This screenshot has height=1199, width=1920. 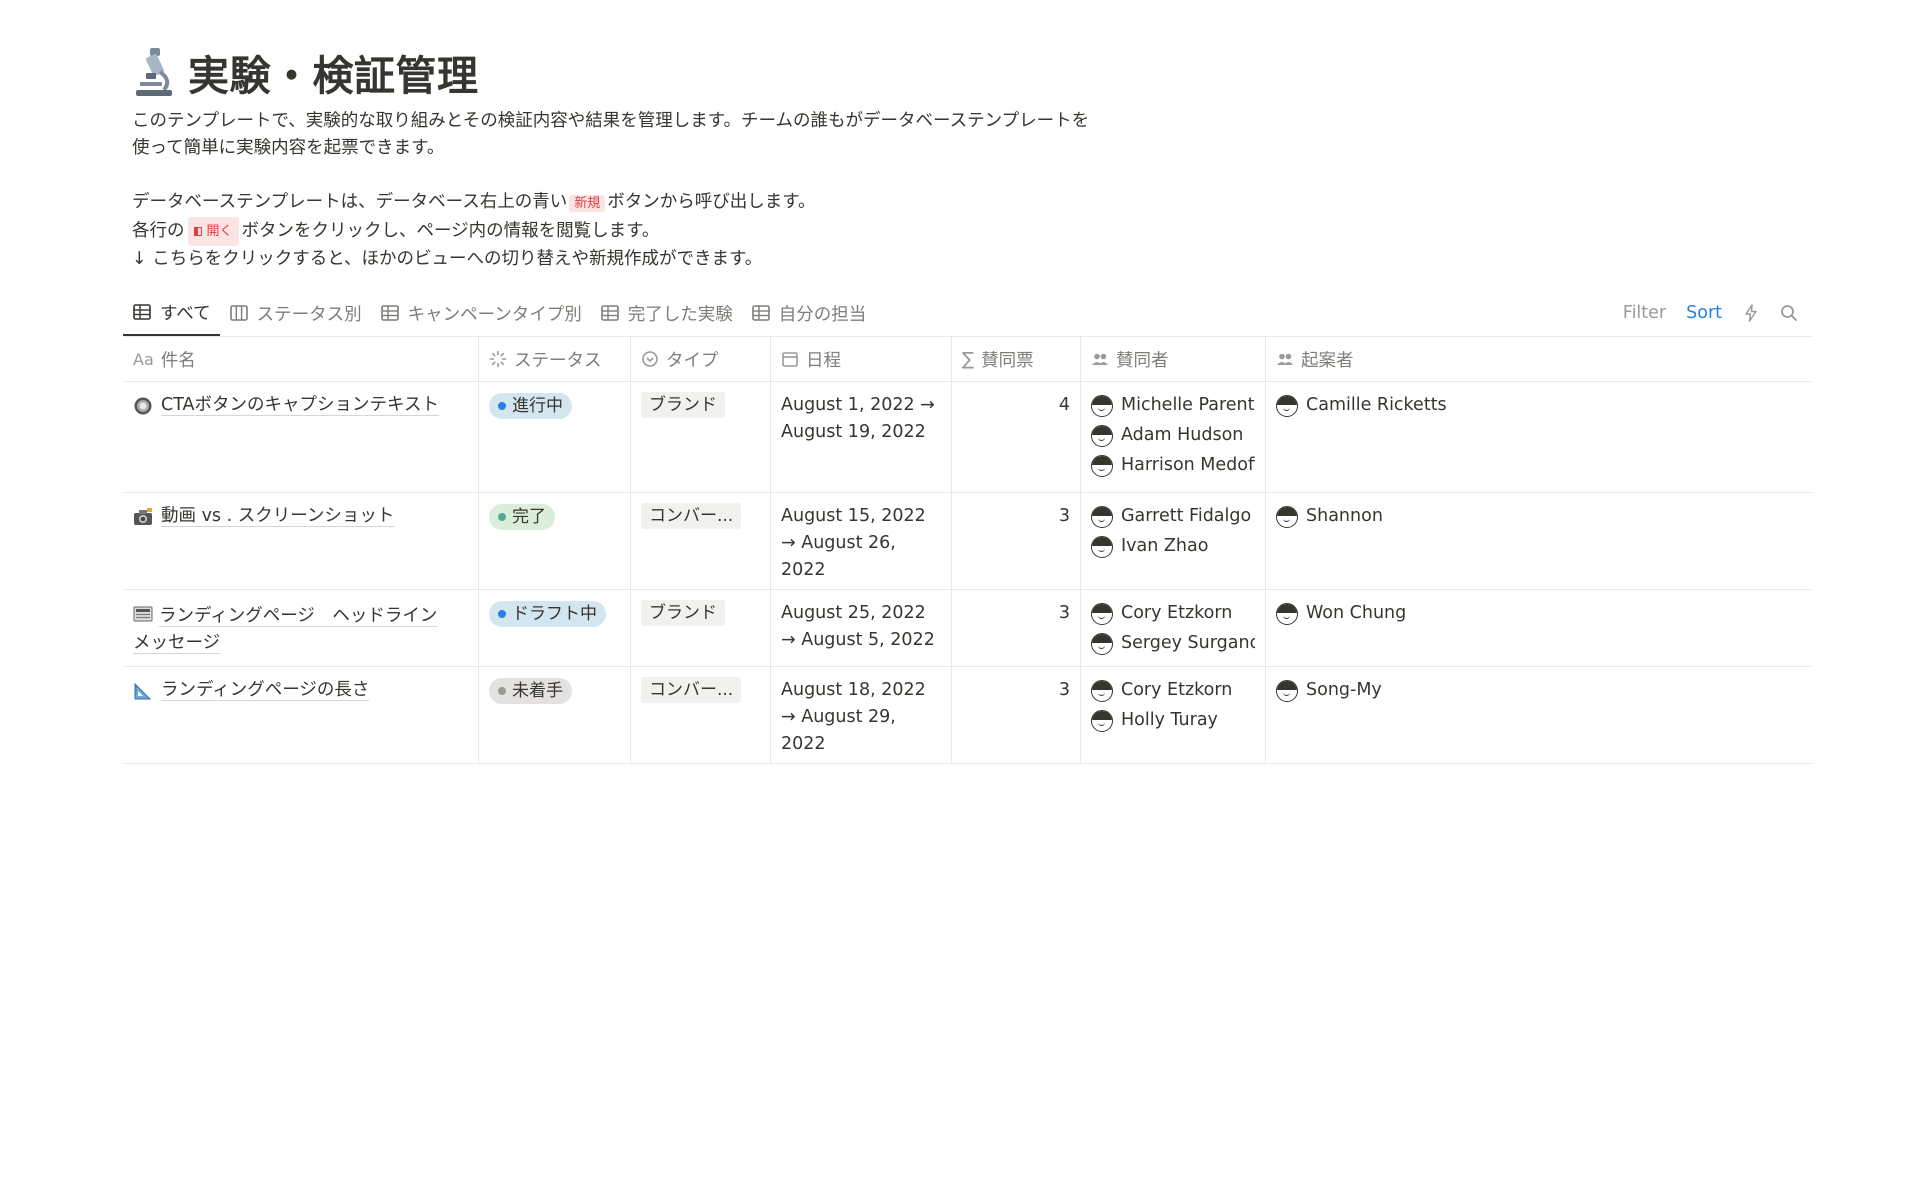 I want to click on microscope-icon, so click(x=154, y=72).